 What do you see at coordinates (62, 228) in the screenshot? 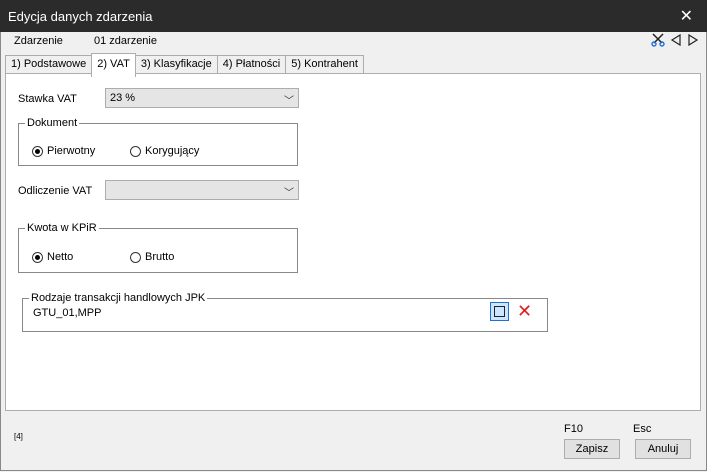
I see `kpir-legend: Kwota w KPiR` at bounding box center [62, 228].